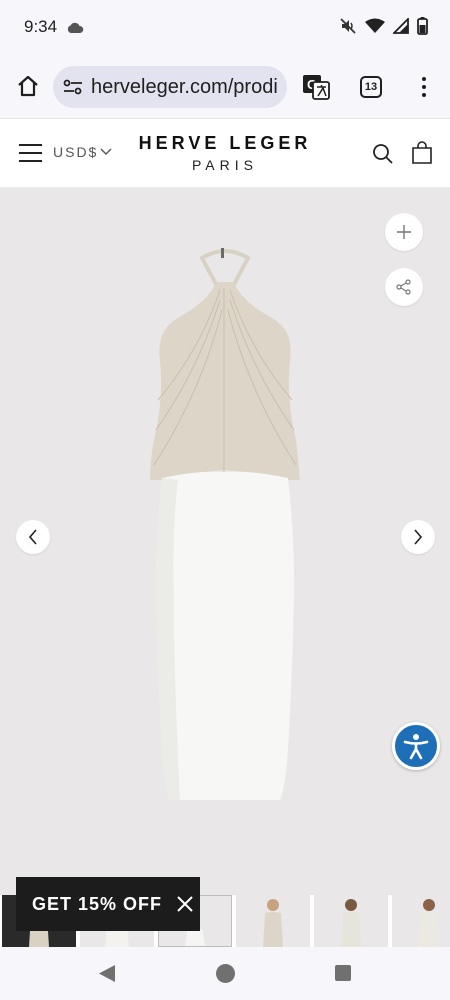  I want to click on currency-label: USD$, so click(76, 152).